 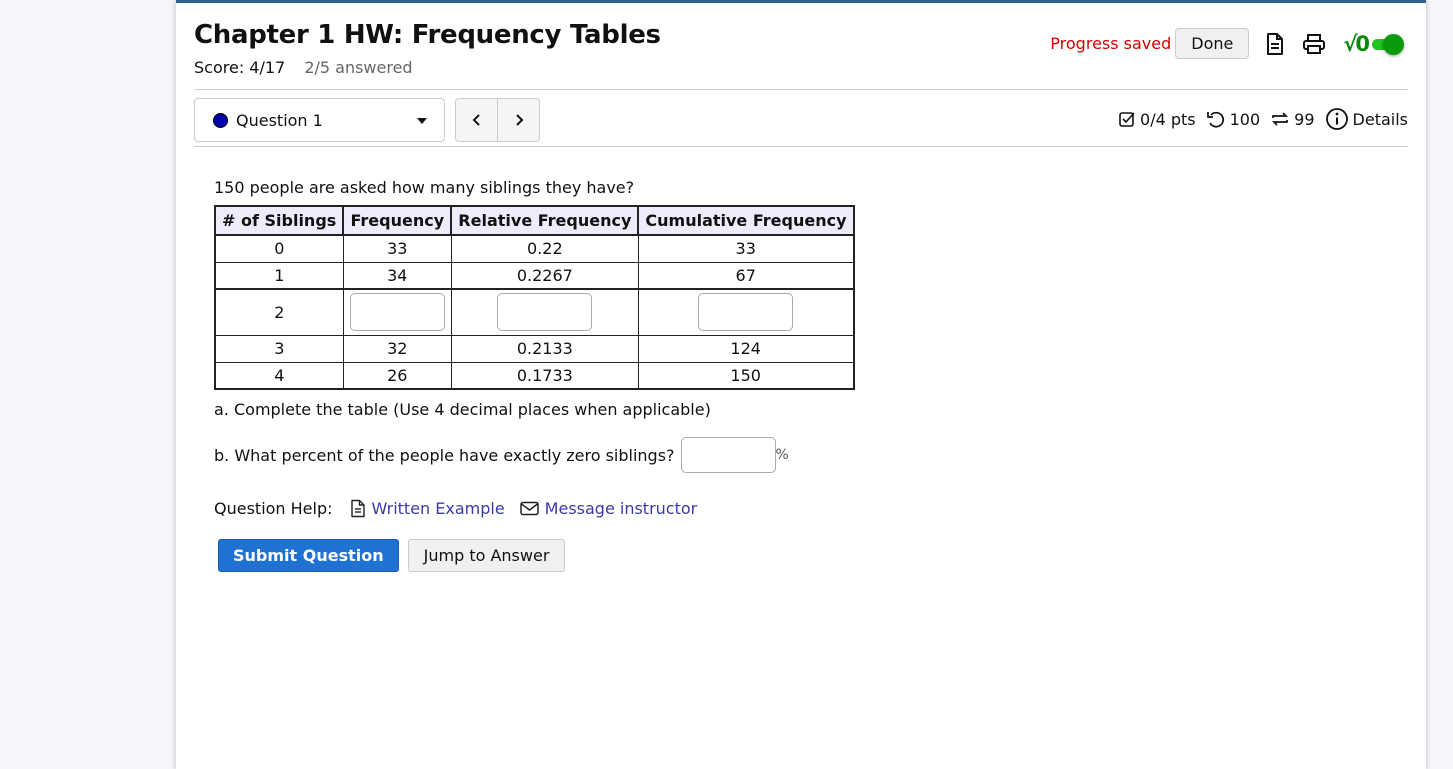 What do you see at coordinates (529, 508) in the screenshot?
I see `mail-icon` at bounding box center [529, 508].